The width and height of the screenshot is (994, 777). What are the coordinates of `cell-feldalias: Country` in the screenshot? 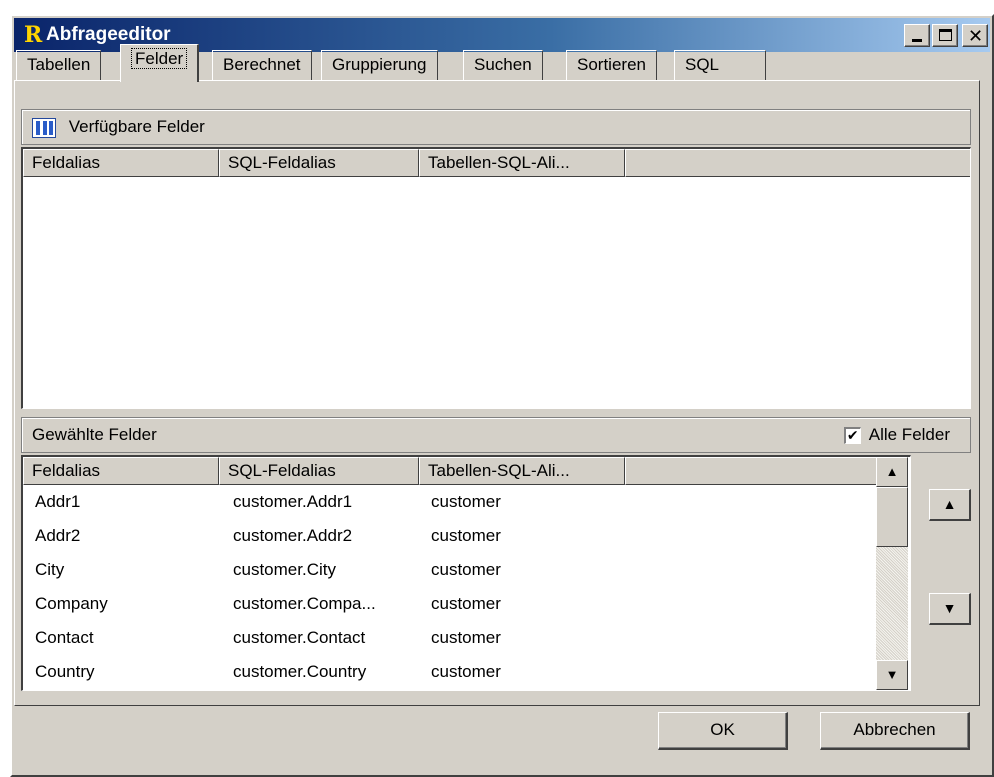 It's located at (65, 671).